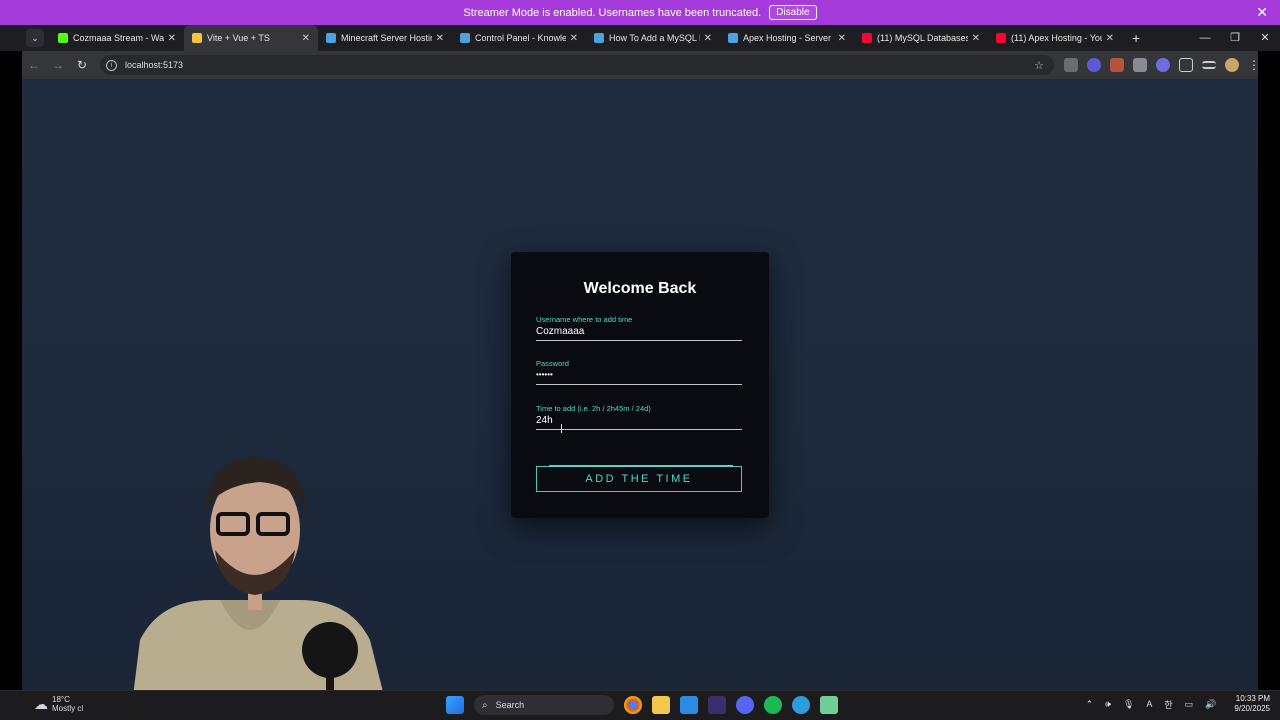 The image size is (1280, 720). What do you see at coordinates (1108, 704) in the screenshot?
I see `speaker-icon: 🕪` at bounding box center [1108, 704].